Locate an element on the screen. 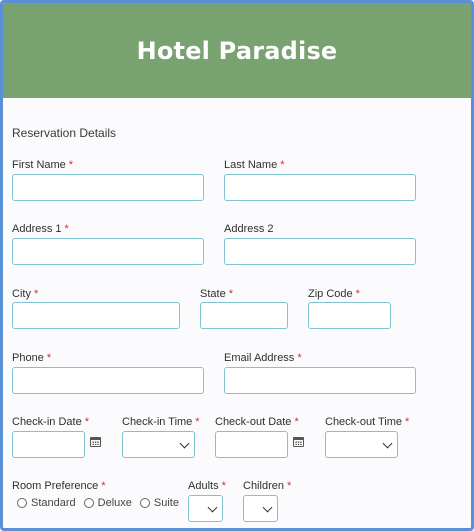  phone-label: Phone * is located at coordinates (31, 358).